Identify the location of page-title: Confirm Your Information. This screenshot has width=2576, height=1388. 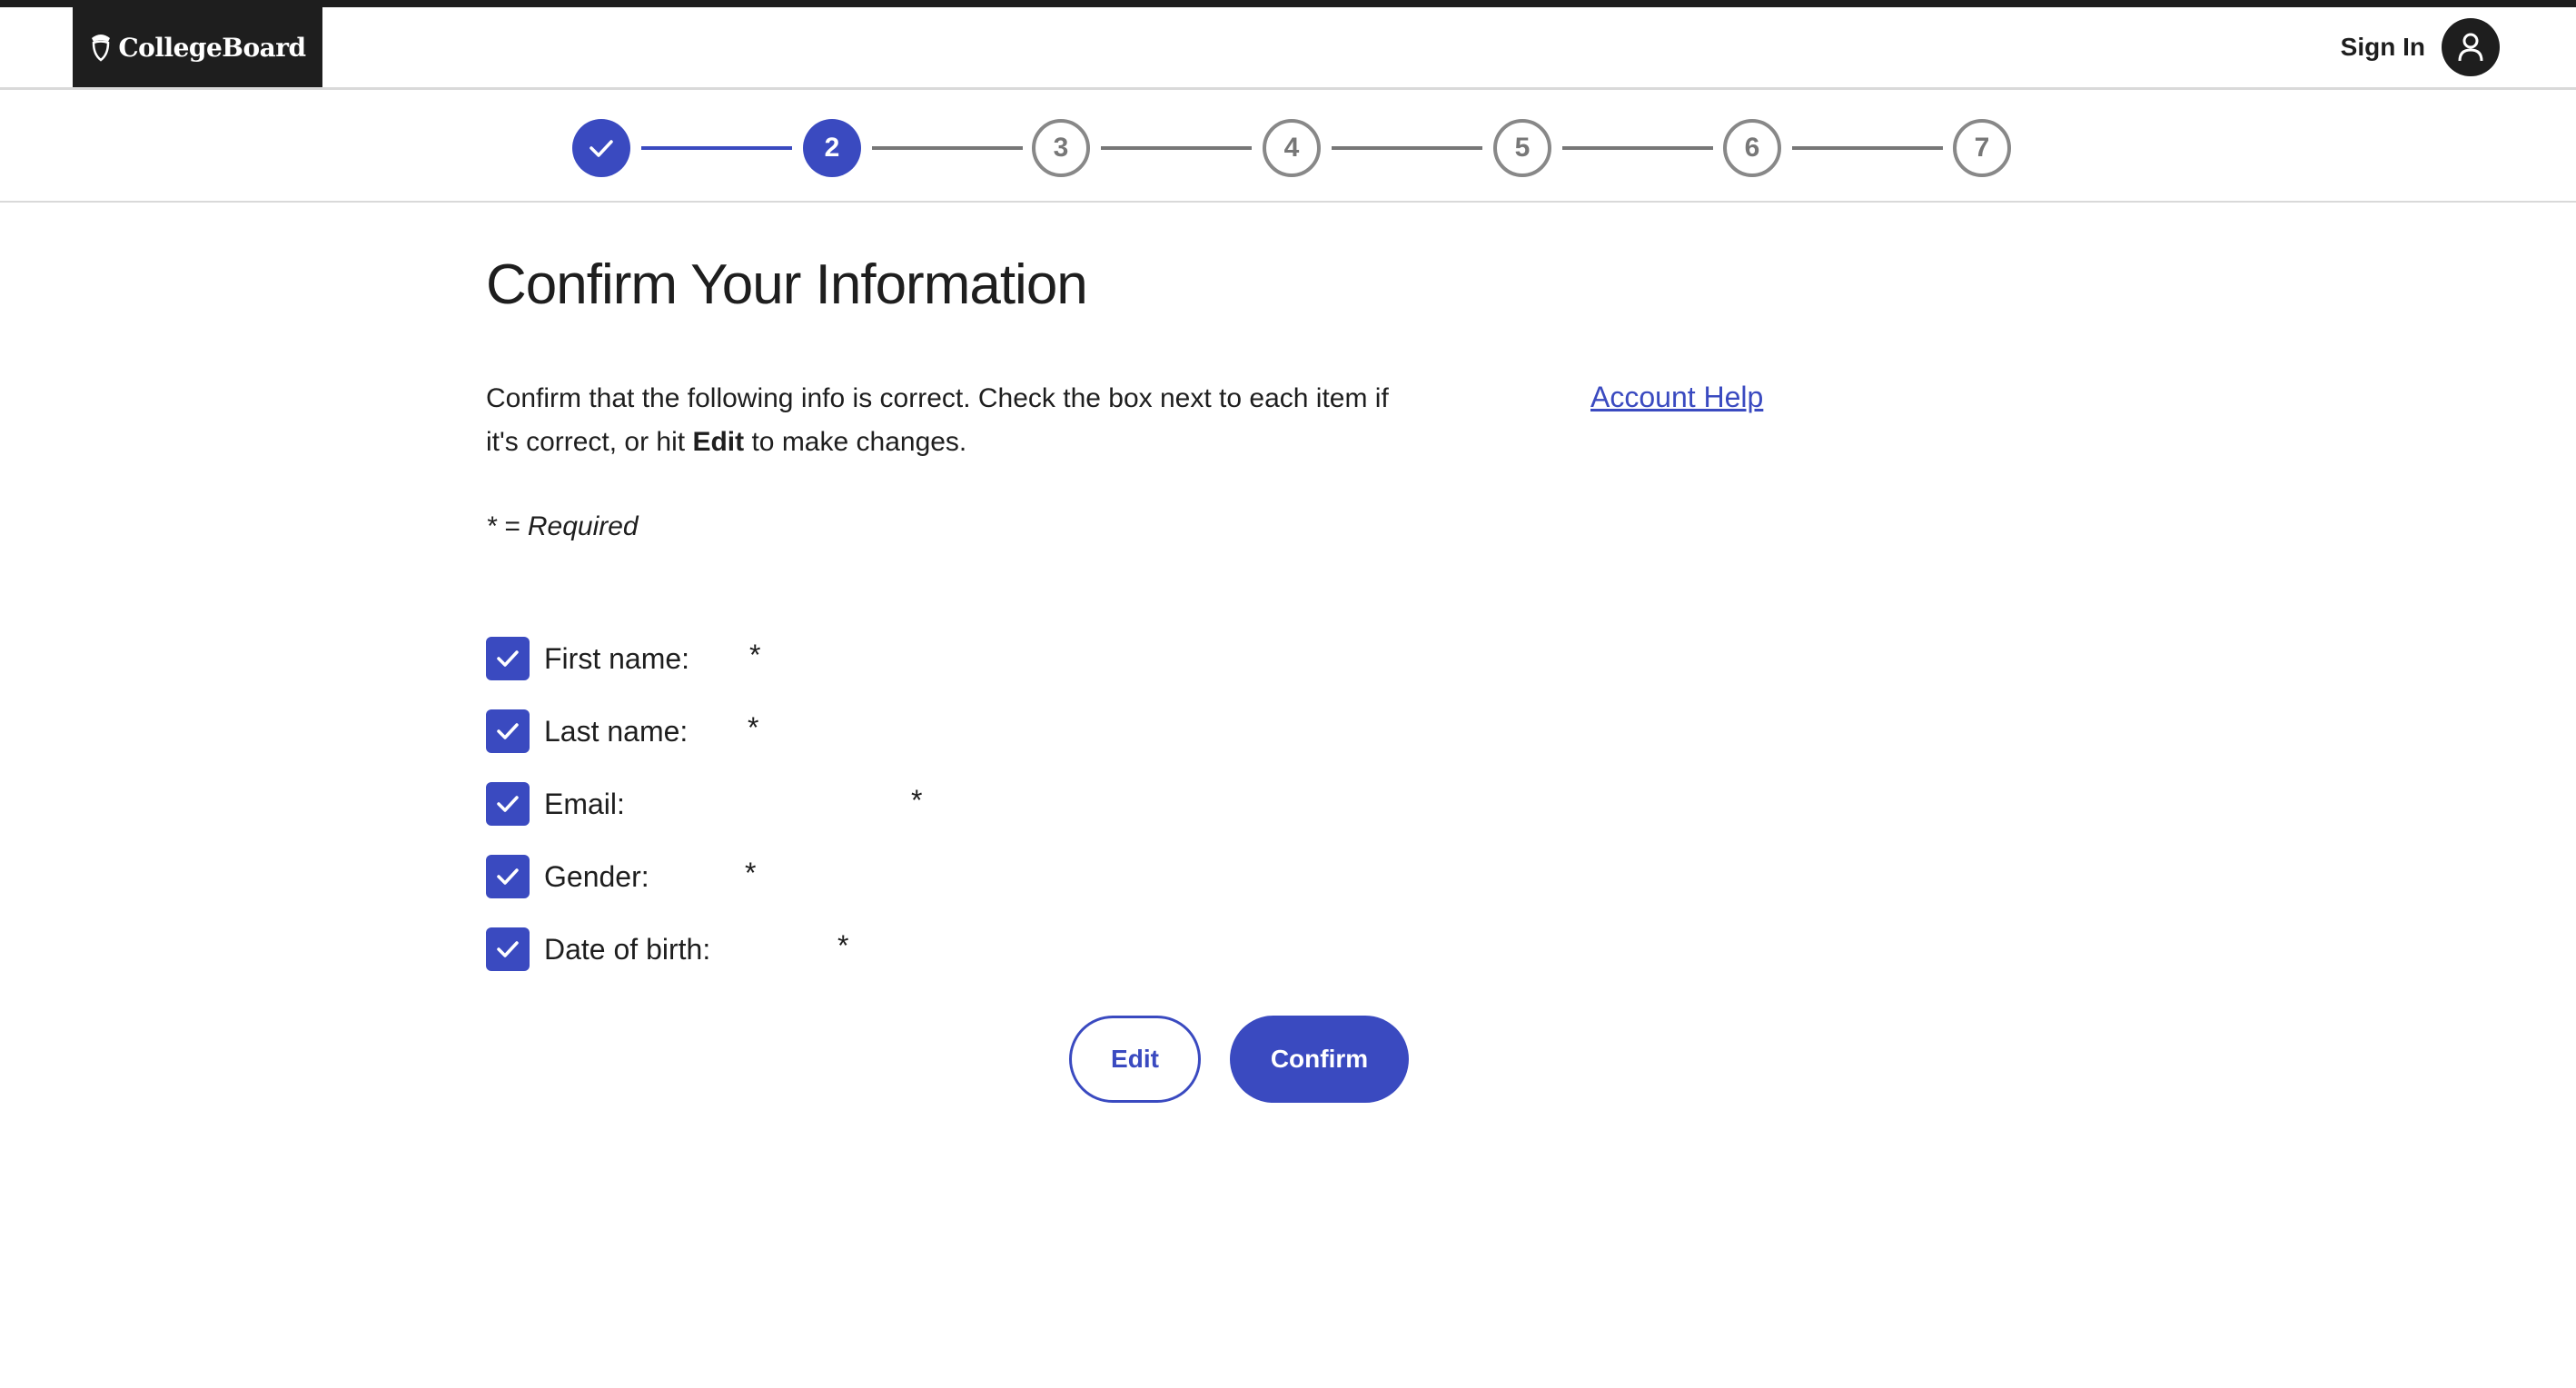
(787, 284).